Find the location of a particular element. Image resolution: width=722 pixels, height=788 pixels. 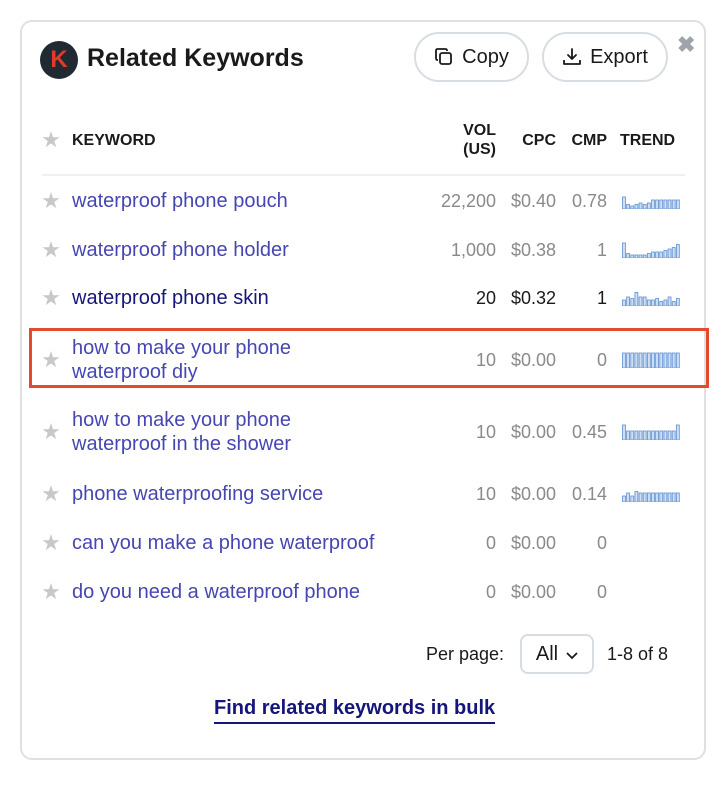

copy-button: Copy is located at coordinates (471, 57).